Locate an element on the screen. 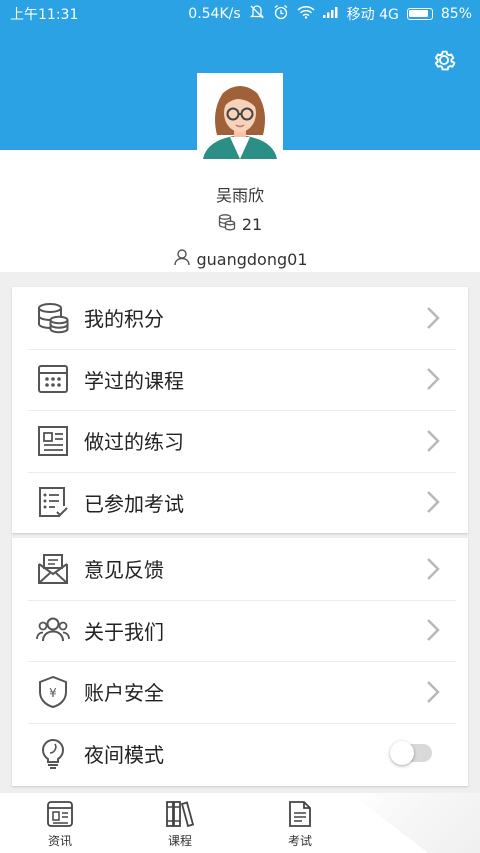  people-icon is located at coordinates (53, 630).